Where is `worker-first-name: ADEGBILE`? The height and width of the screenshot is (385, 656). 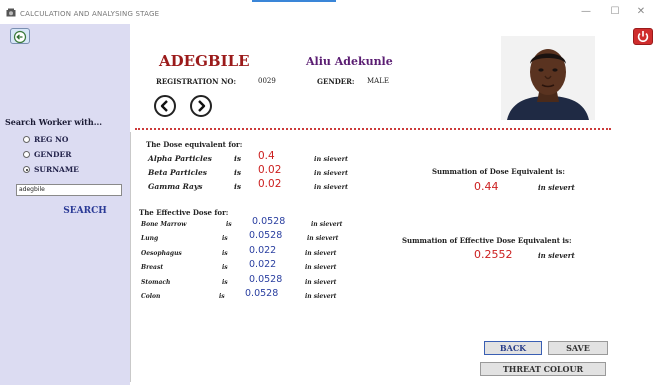
worker-first-name: ADEGBILE is located at coordinates (204, 61).